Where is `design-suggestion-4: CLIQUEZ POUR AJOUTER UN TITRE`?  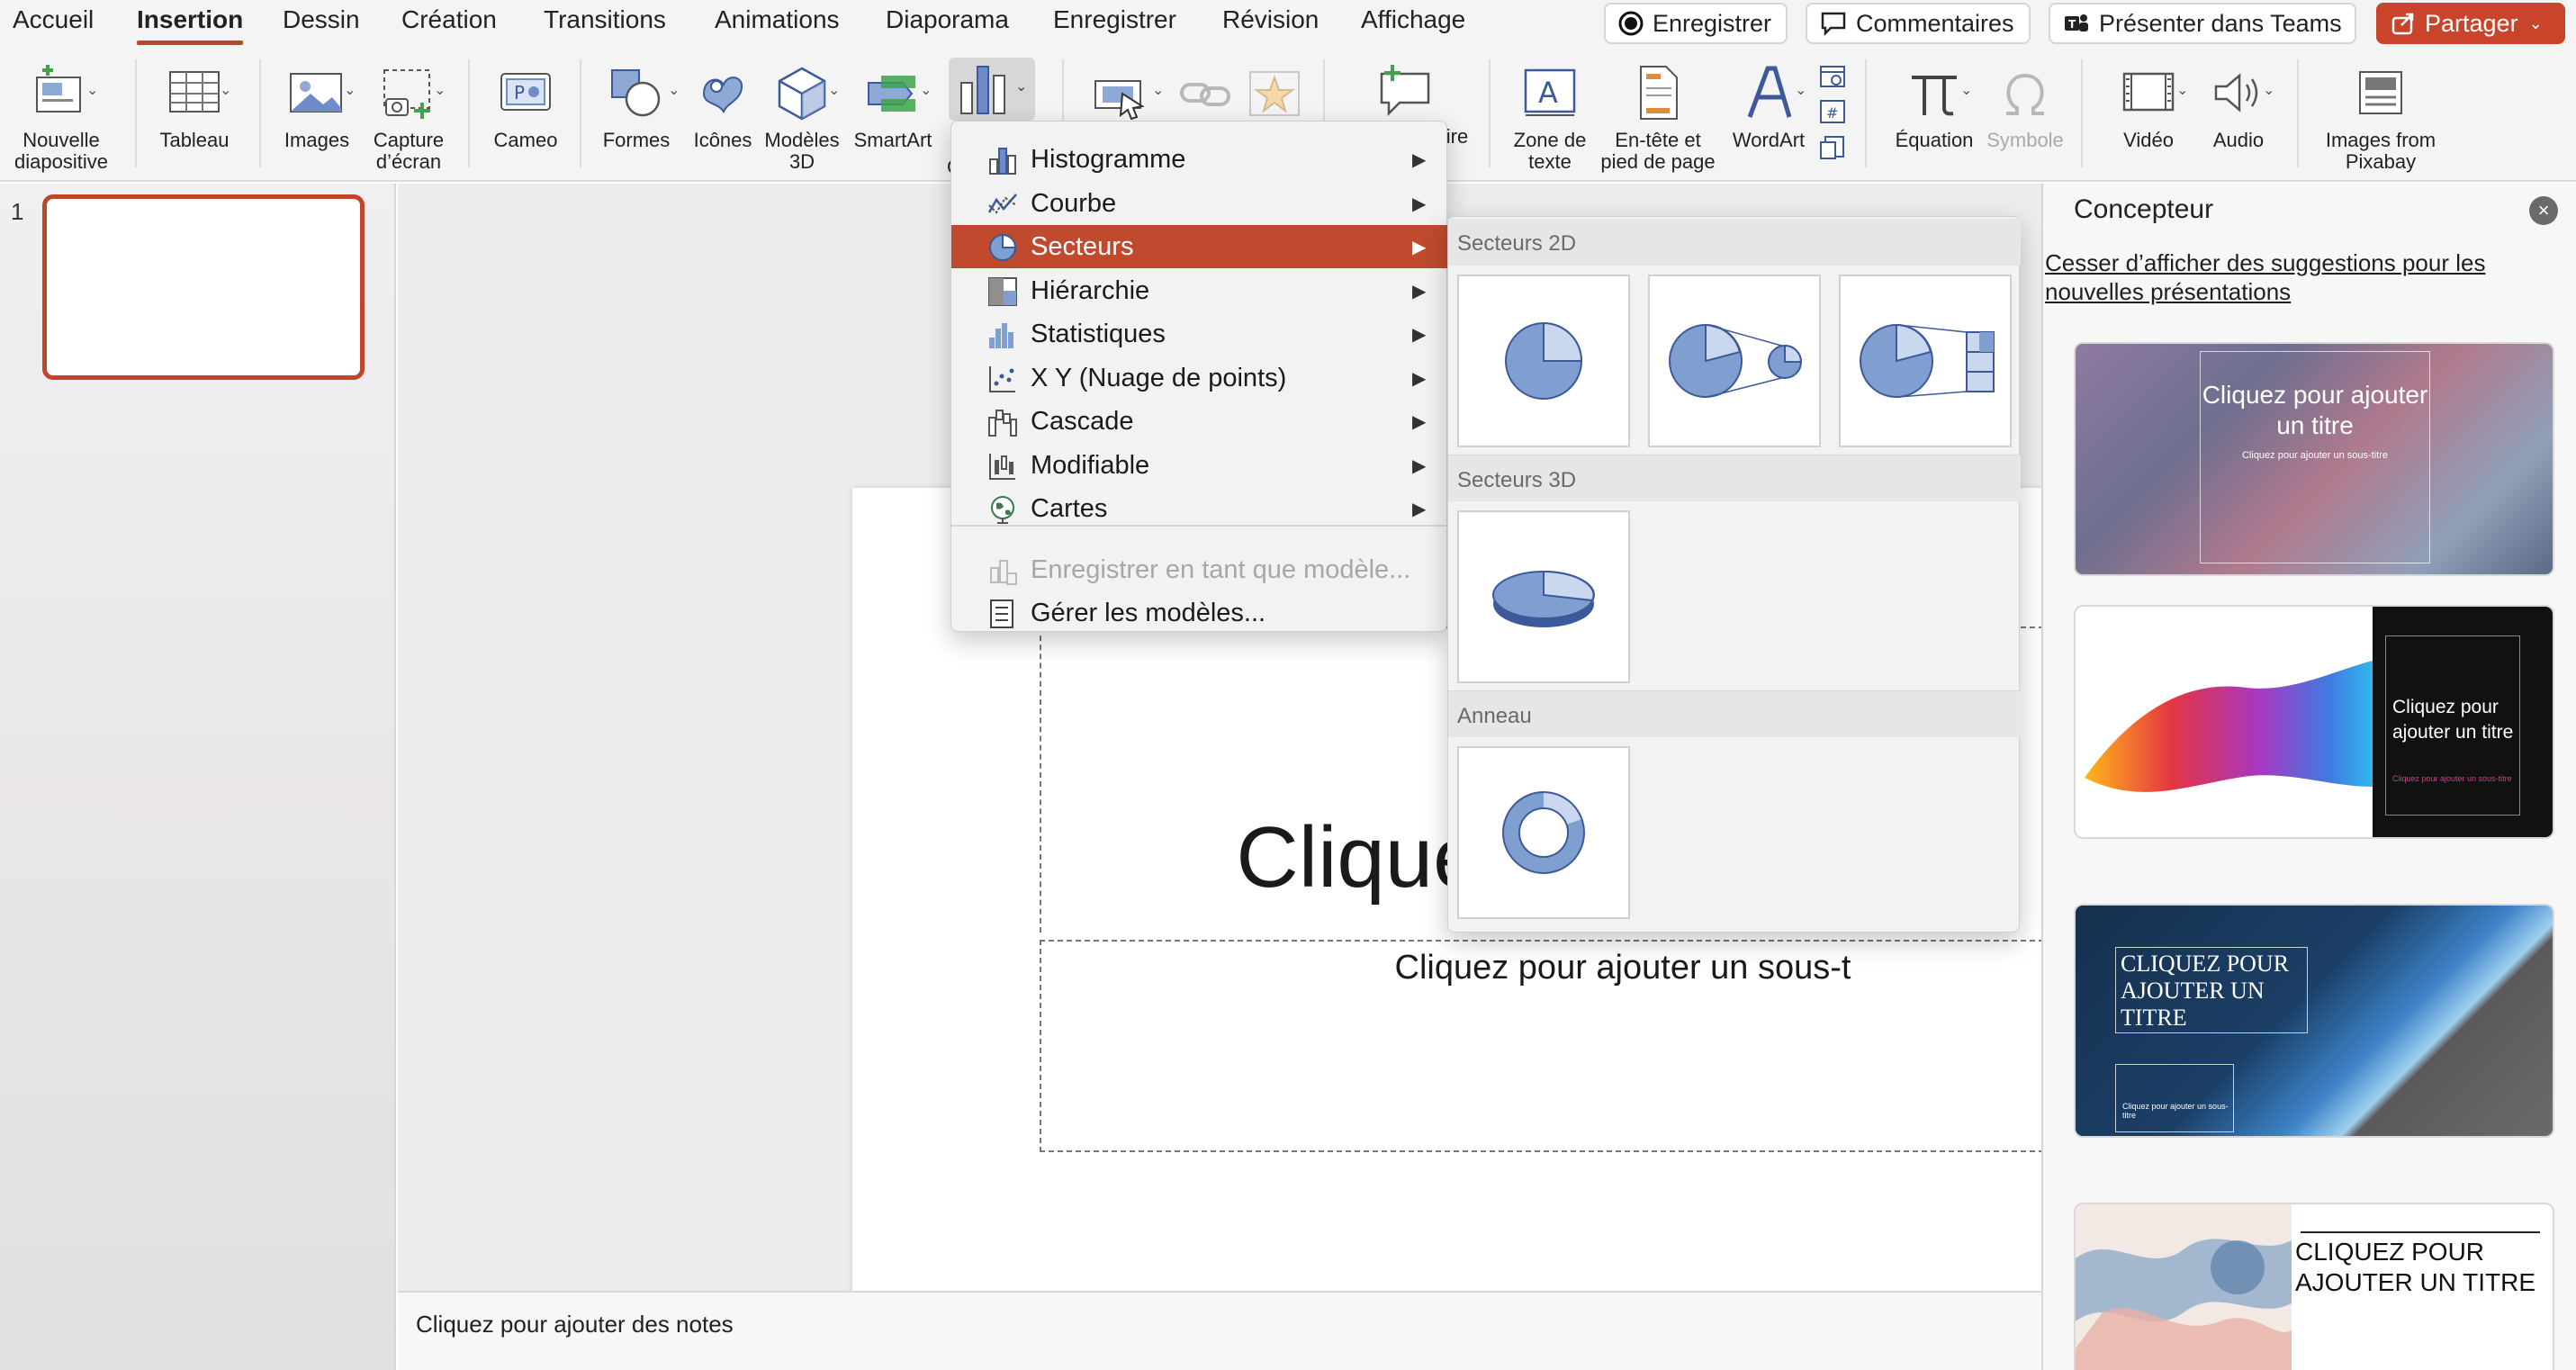 design-suggestion-4: CLIQUEZ POUR AJOUTER UN TITRE is located at coordinates (2314, 1287).